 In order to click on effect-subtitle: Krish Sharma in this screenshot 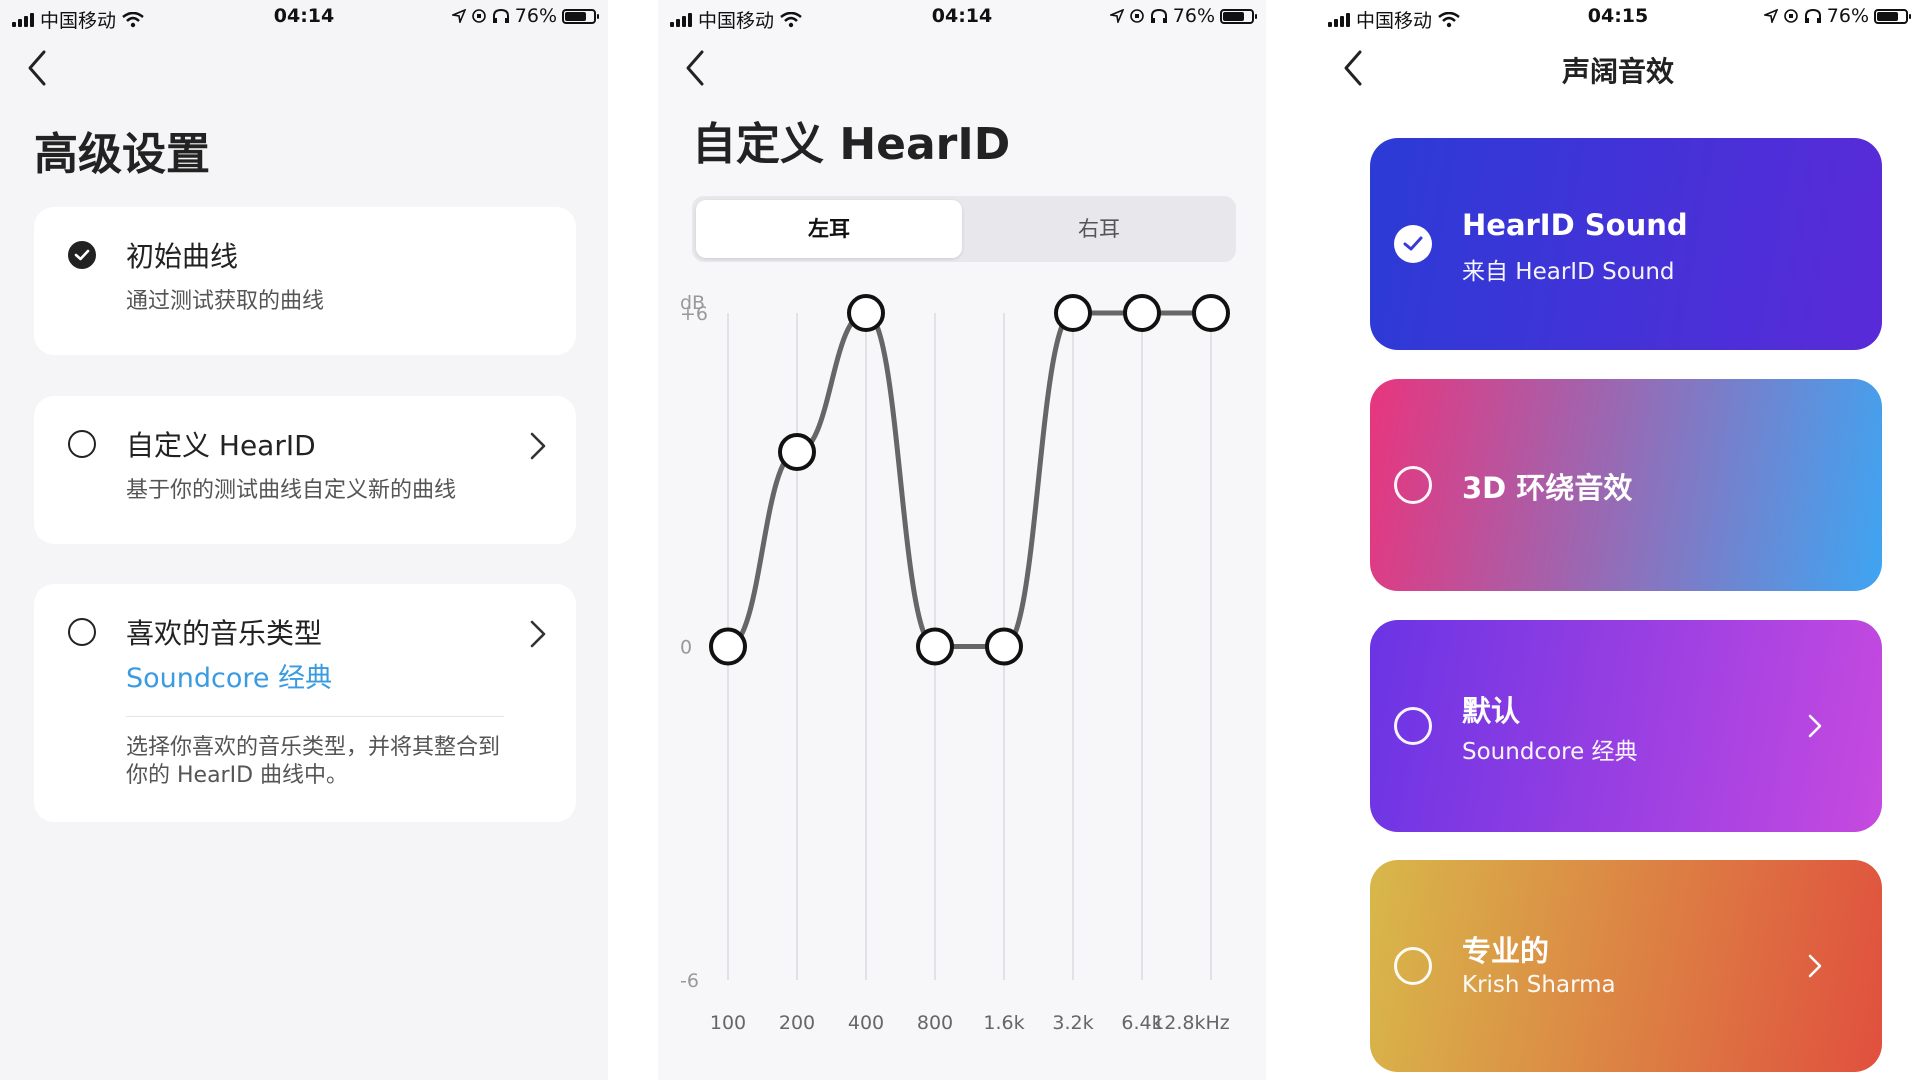, I will do `click(1539, 985)`.